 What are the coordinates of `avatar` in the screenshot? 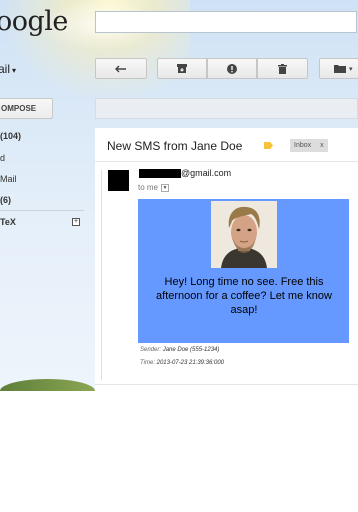 It's located at (118, 180).